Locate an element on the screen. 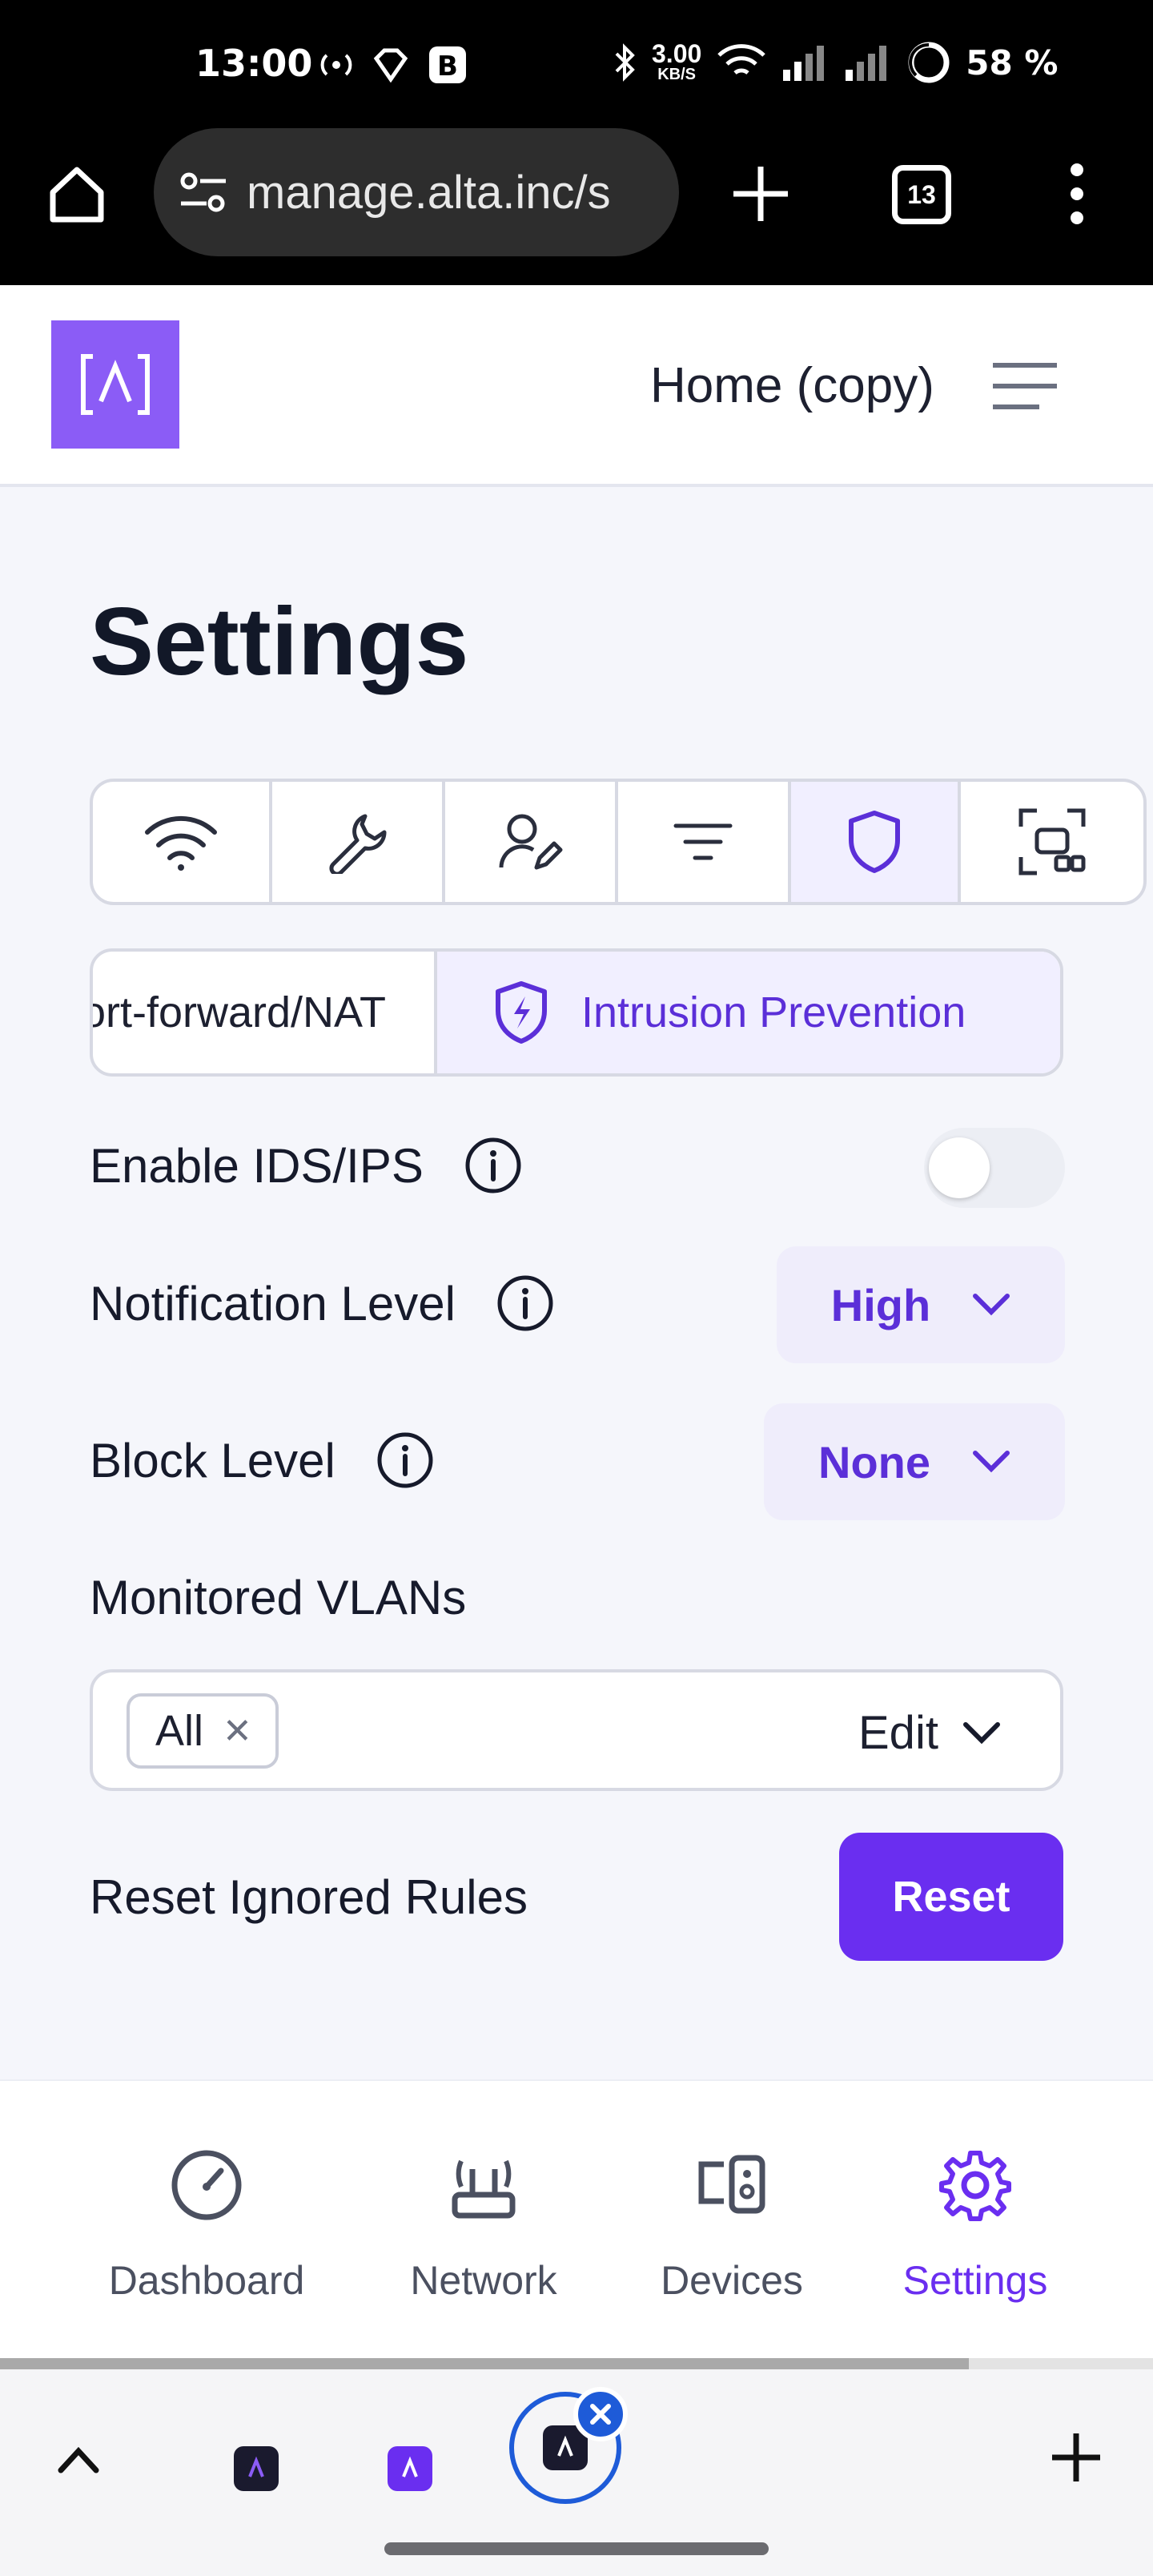  browser-tab-strip is located at coordinates (576, 2472).